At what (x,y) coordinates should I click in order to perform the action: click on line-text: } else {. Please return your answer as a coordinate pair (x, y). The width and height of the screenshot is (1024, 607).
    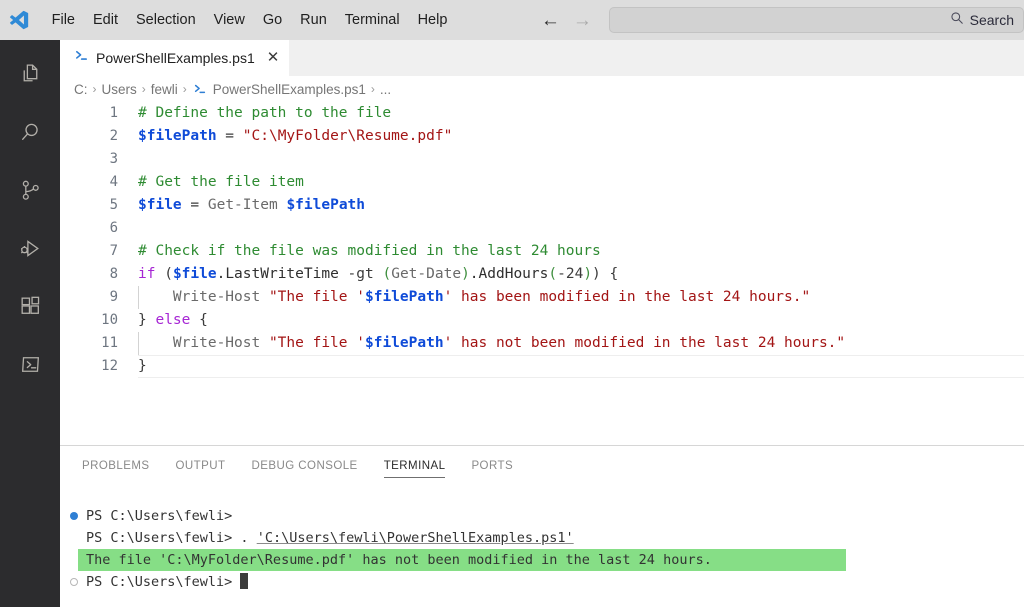
    Looking at the image, I should click on (173, 320).